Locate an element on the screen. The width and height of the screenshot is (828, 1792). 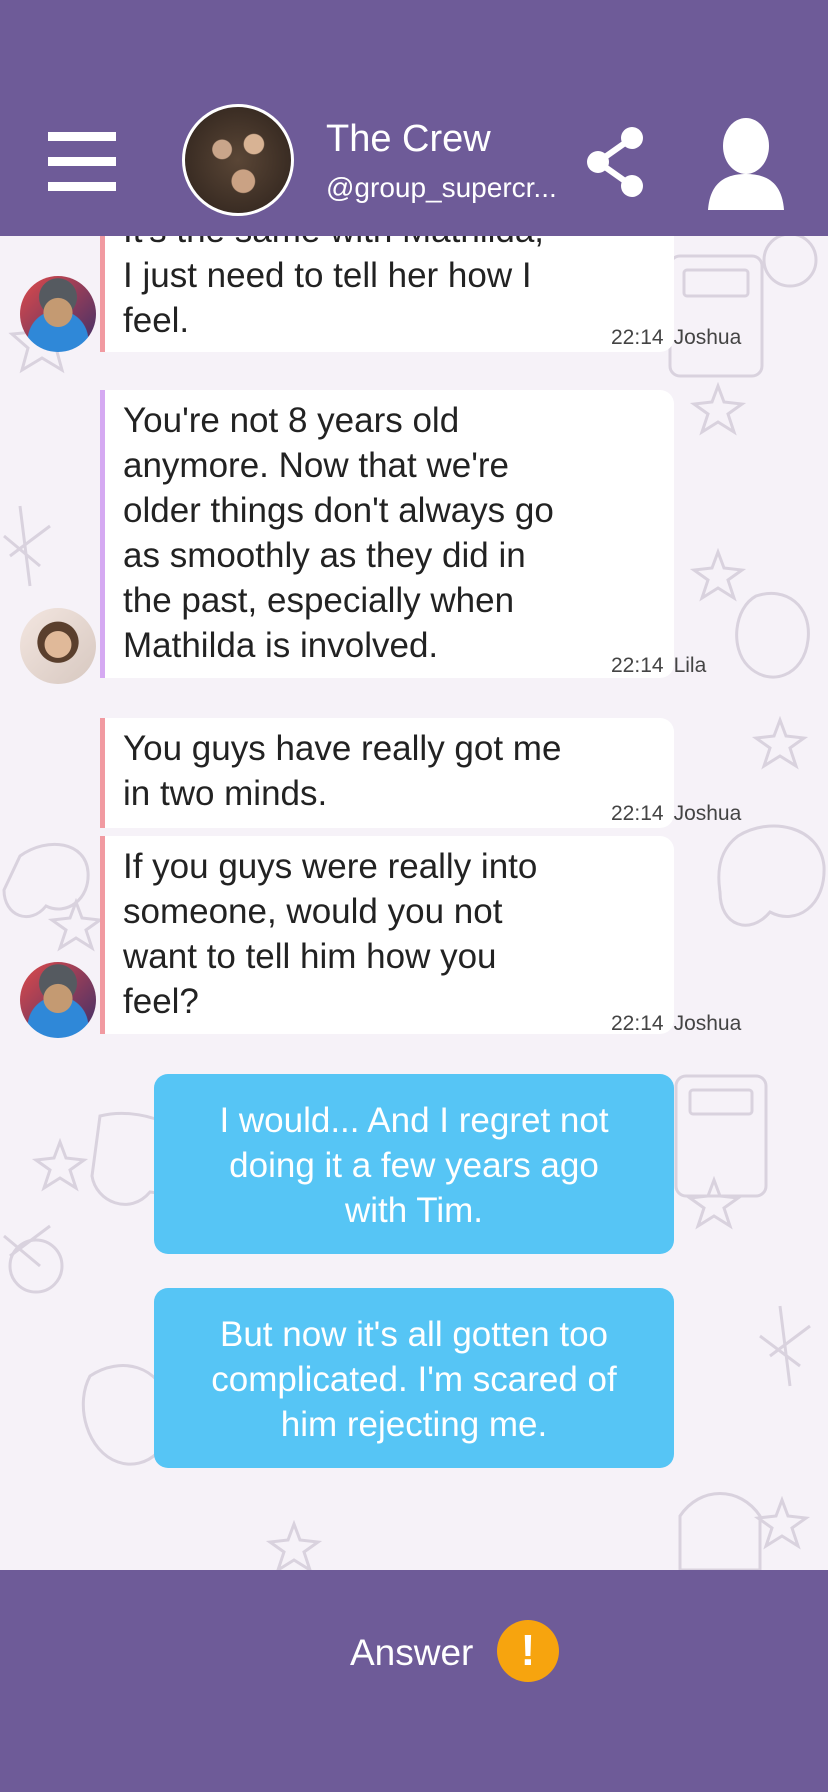
answer-button: Answer ! is located at coordinates (460, 1652).